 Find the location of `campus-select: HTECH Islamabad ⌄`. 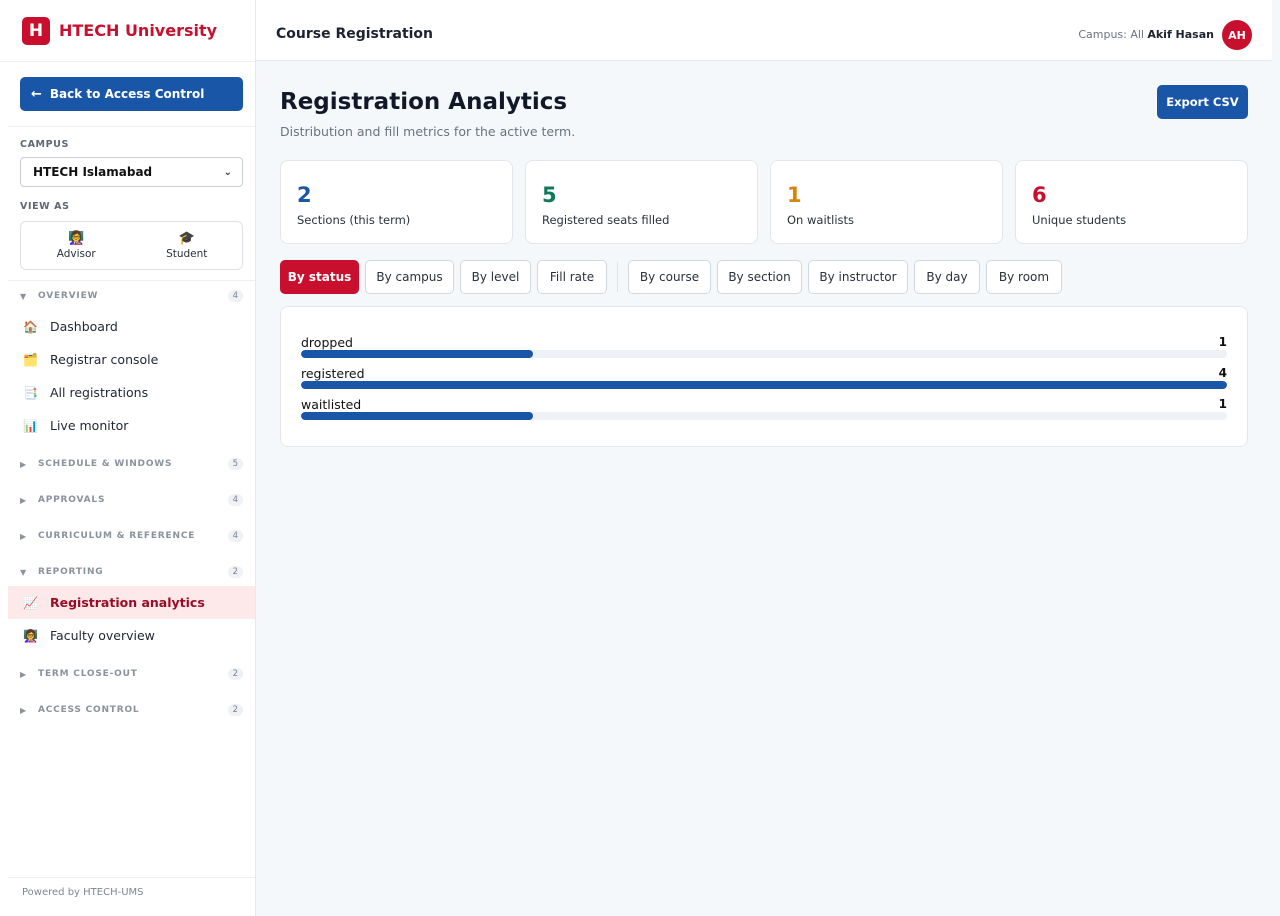

campus-select: HTECH Islamabad ⌄ is located at coordinates (131, 172).